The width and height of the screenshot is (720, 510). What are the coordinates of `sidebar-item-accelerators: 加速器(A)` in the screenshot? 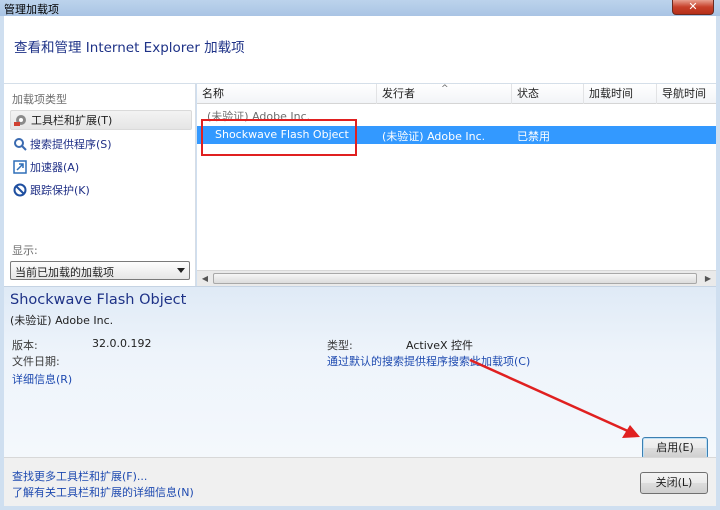 It's located at (101, 167).